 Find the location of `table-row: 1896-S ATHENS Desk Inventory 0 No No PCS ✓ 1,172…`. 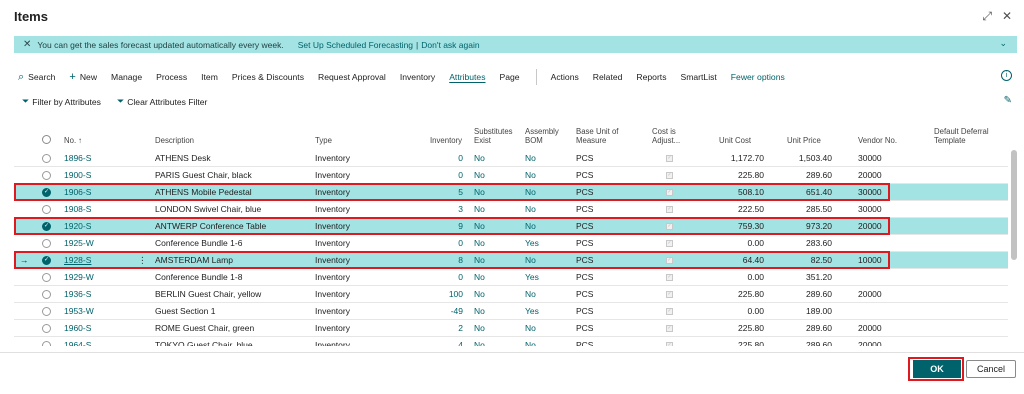

table-row: 1896-S ATHENS Desk Inventory 0 No No PCS ✓ 1,172… is located at coordinates (511, 158).